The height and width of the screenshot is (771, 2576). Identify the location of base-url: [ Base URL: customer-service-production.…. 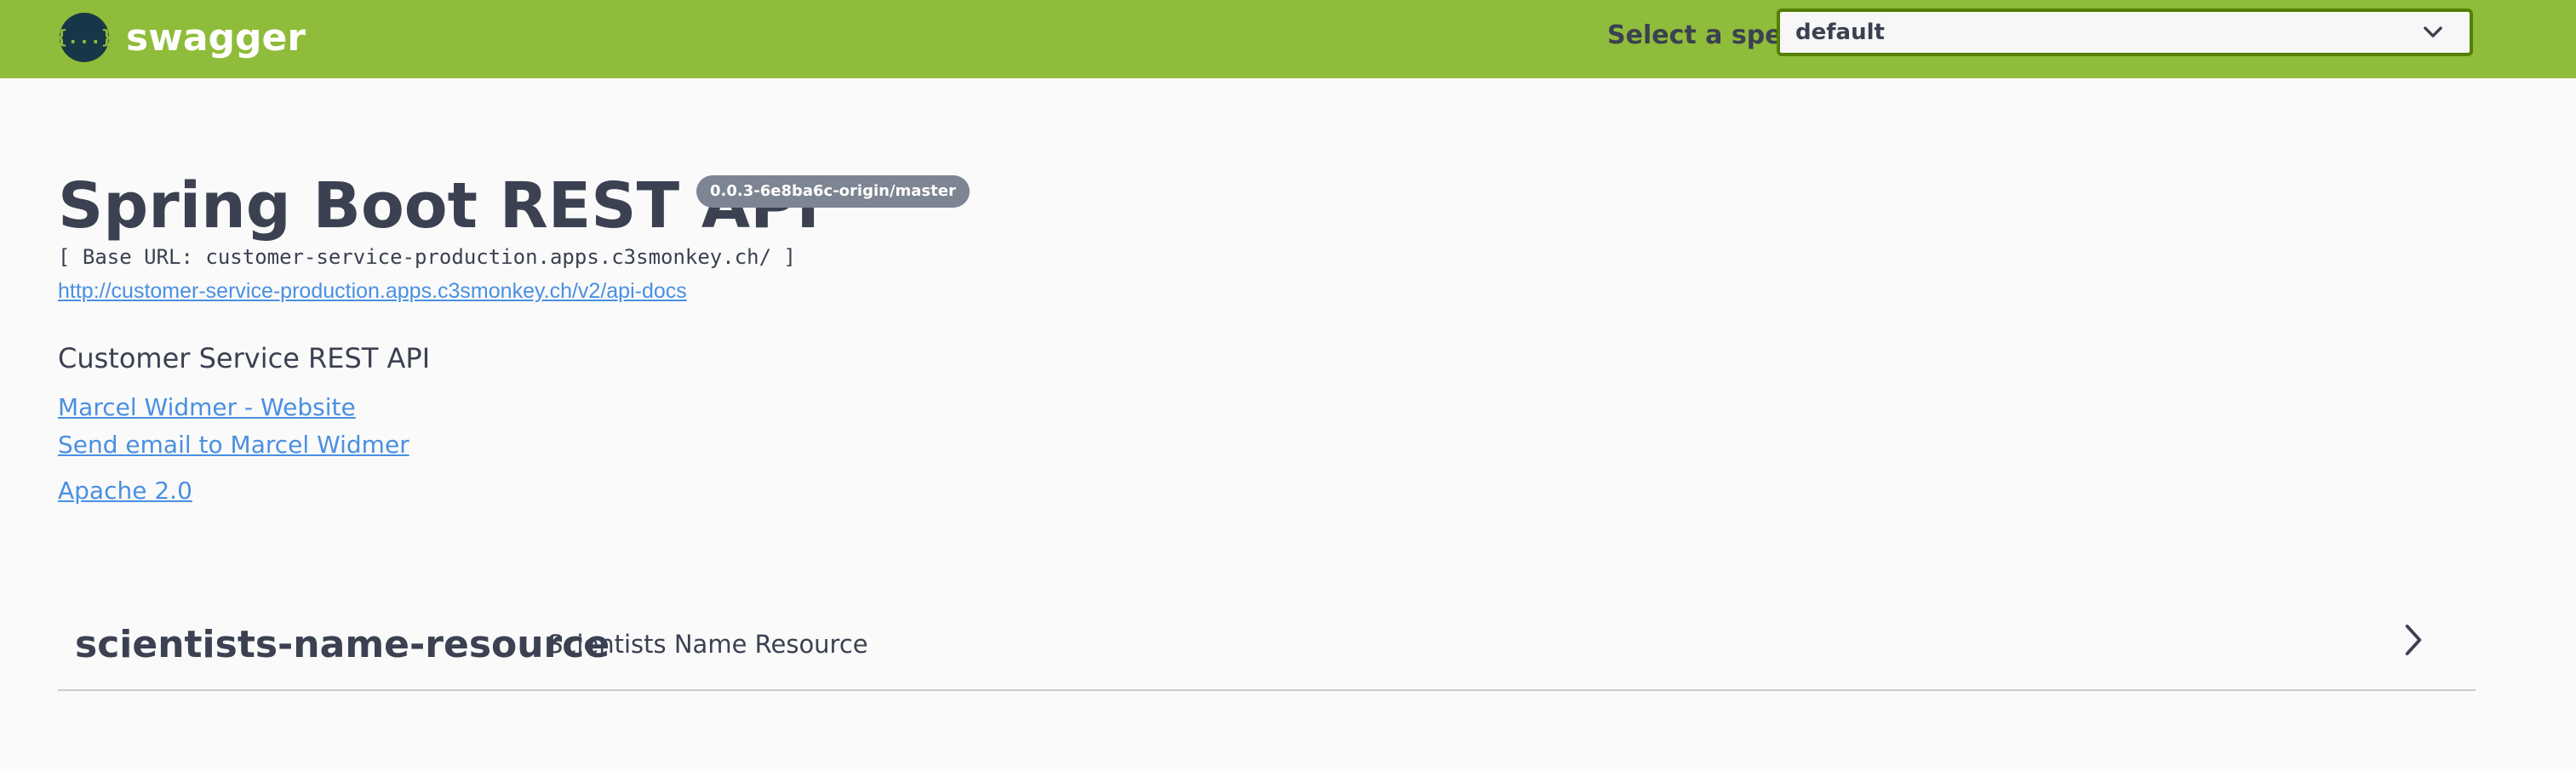
(427, 257).